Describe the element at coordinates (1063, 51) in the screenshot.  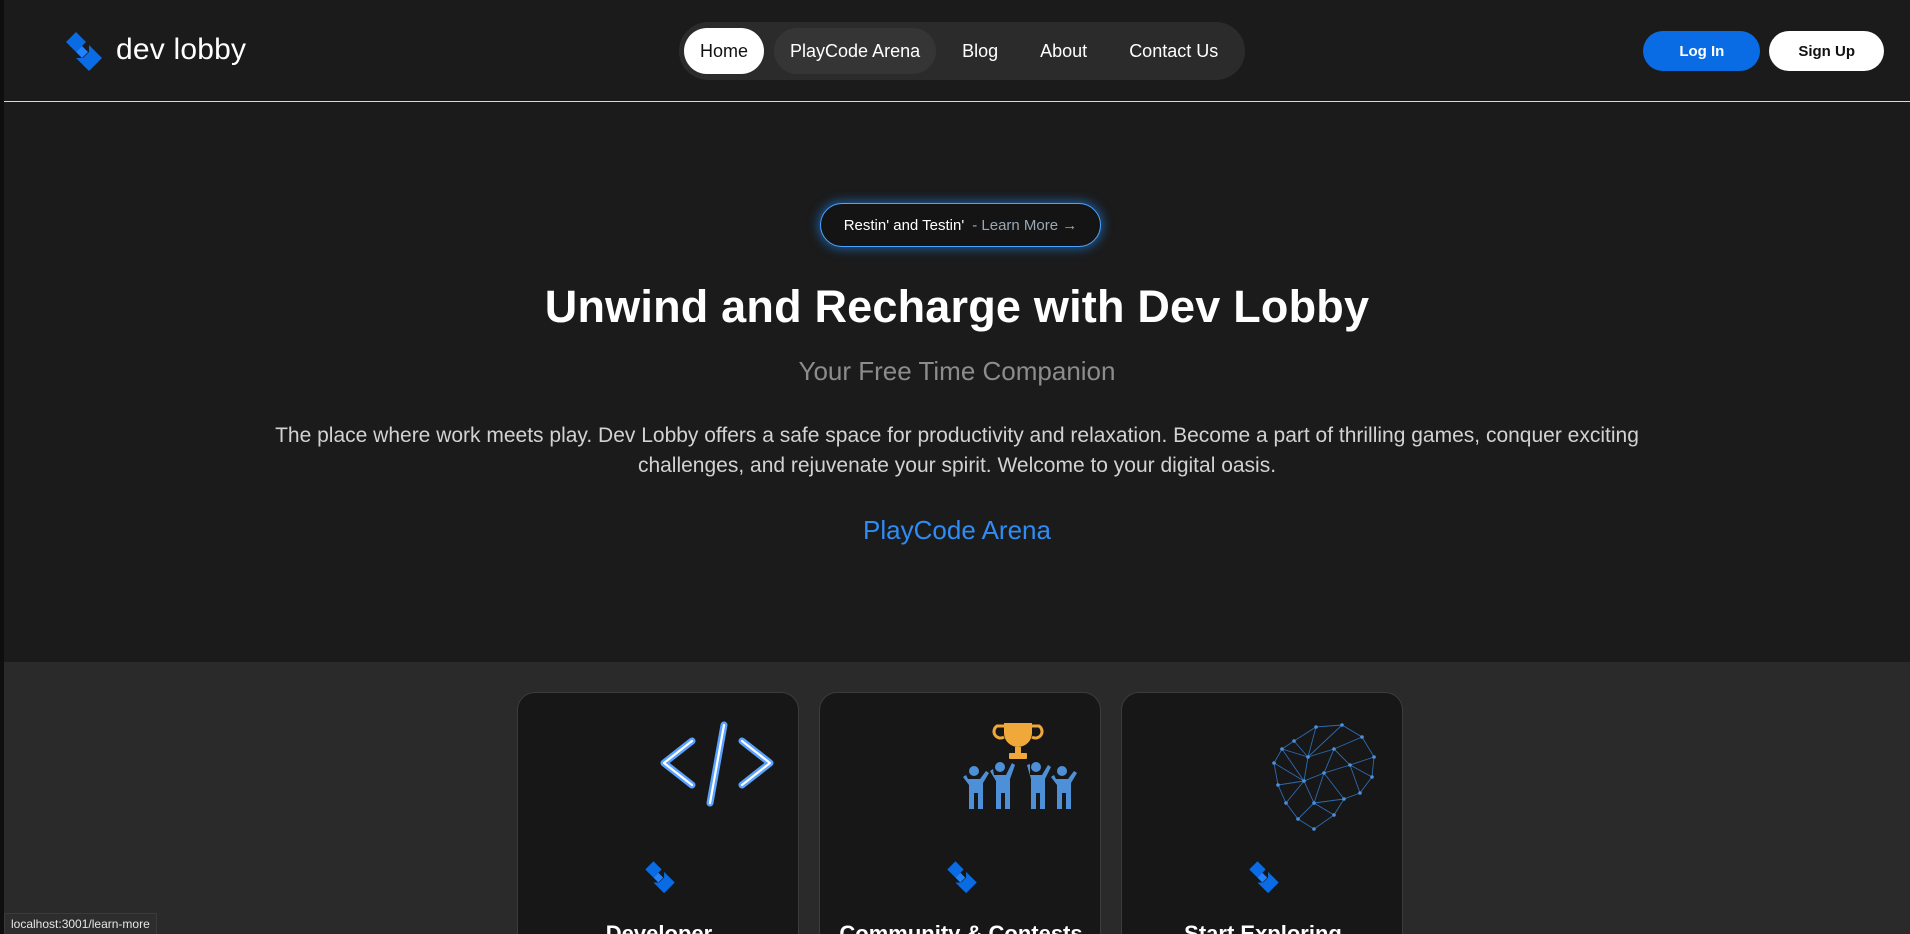
I see `nav-about: About` at that location.